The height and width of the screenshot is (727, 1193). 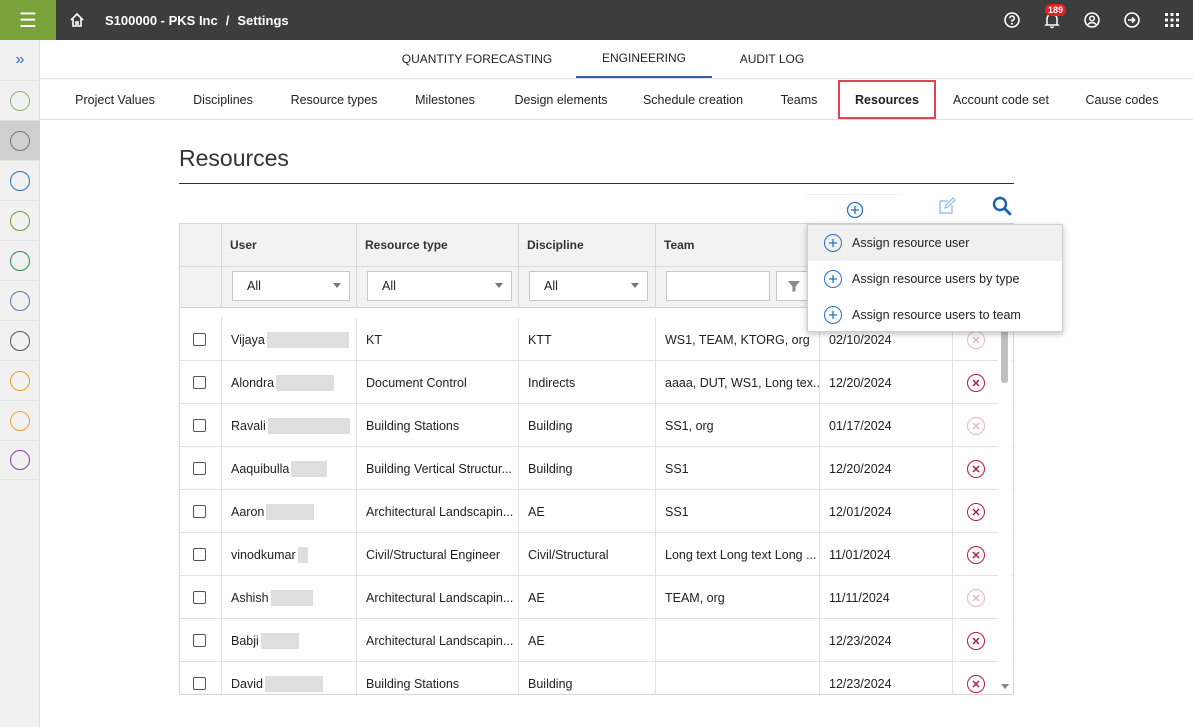 What do you see at coordinates (738, 597) in the screenshot?
I see `team-cell: TEAM, org` at bounding box center [738, 597].